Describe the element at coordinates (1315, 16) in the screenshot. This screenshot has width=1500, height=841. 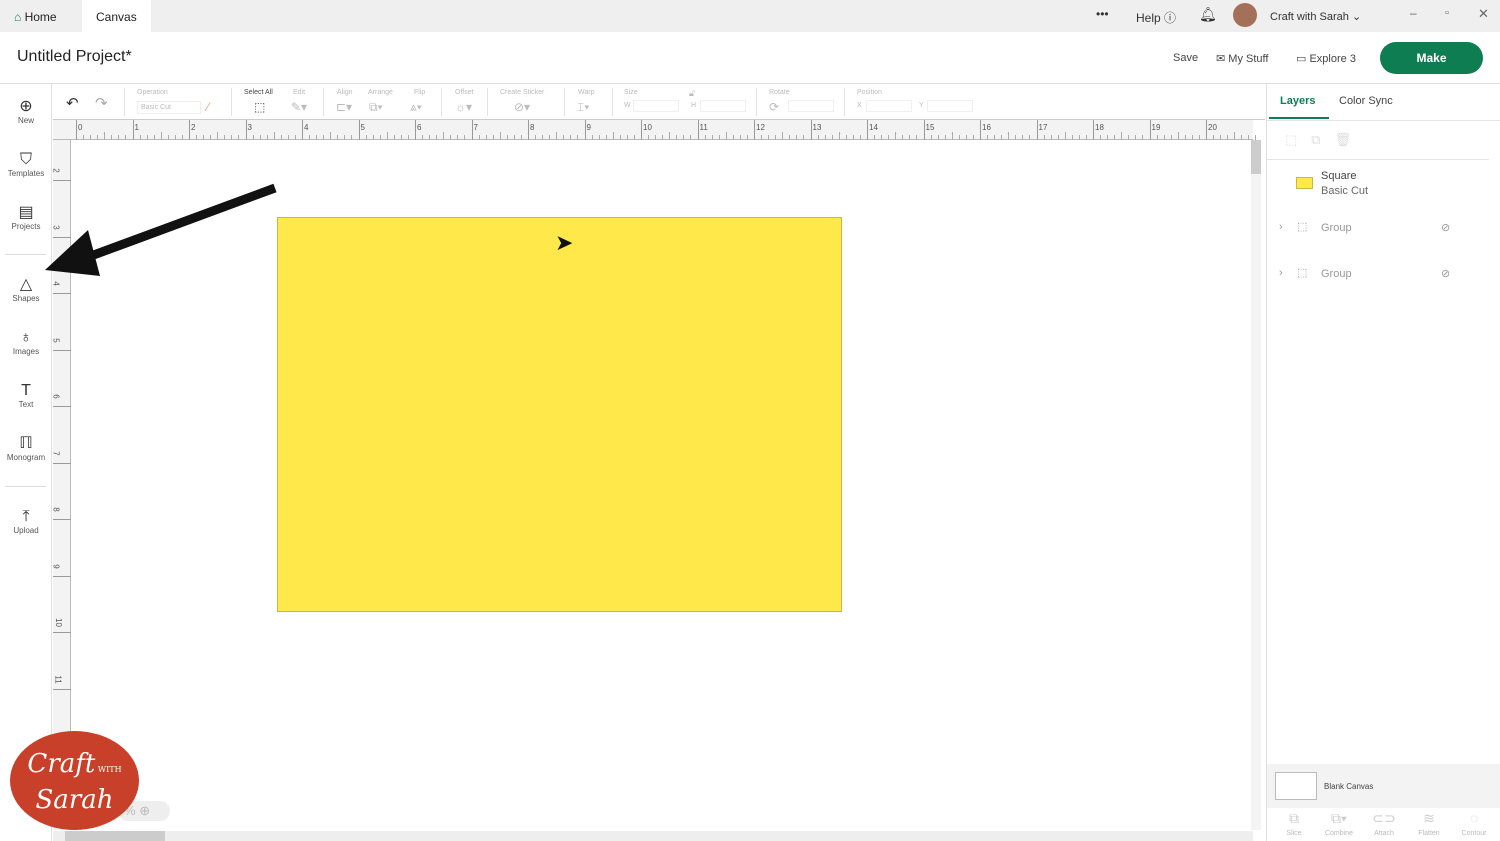
I see `user-menu: Craft with Sarah ⌄` at that location.